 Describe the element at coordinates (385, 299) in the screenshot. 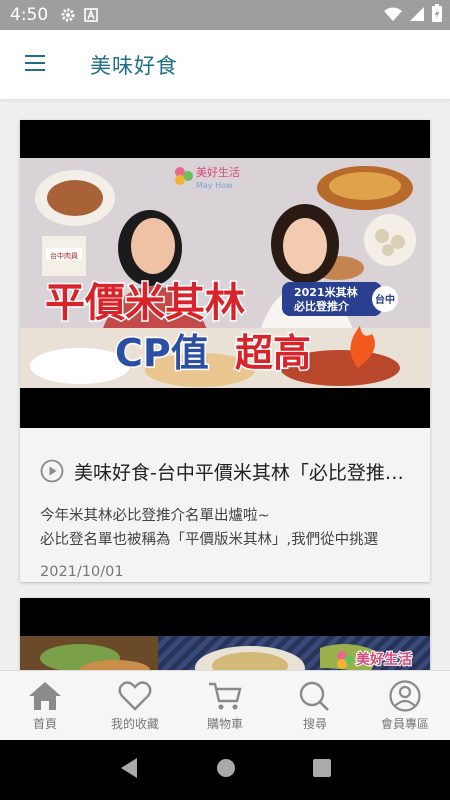

I see `thumbnail-badge-city: 台中` at that location.